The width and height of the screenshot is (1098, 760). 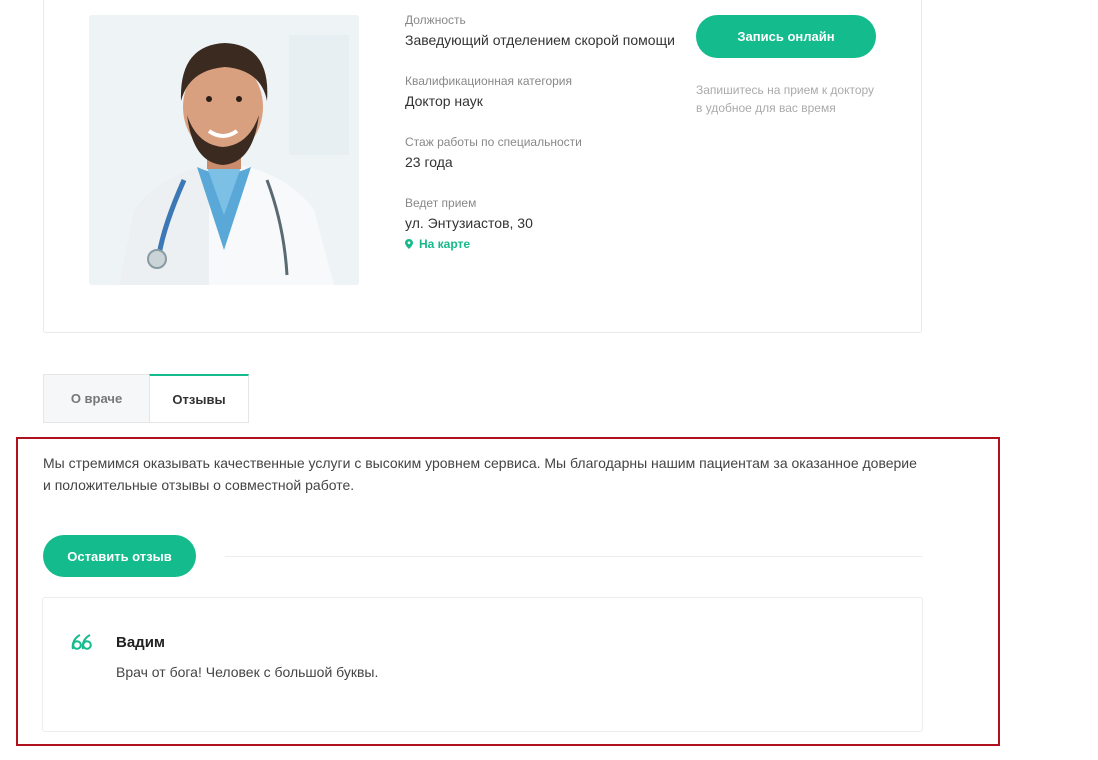 I want to click on experience-value: 23 года, so click(x=429, y=162).